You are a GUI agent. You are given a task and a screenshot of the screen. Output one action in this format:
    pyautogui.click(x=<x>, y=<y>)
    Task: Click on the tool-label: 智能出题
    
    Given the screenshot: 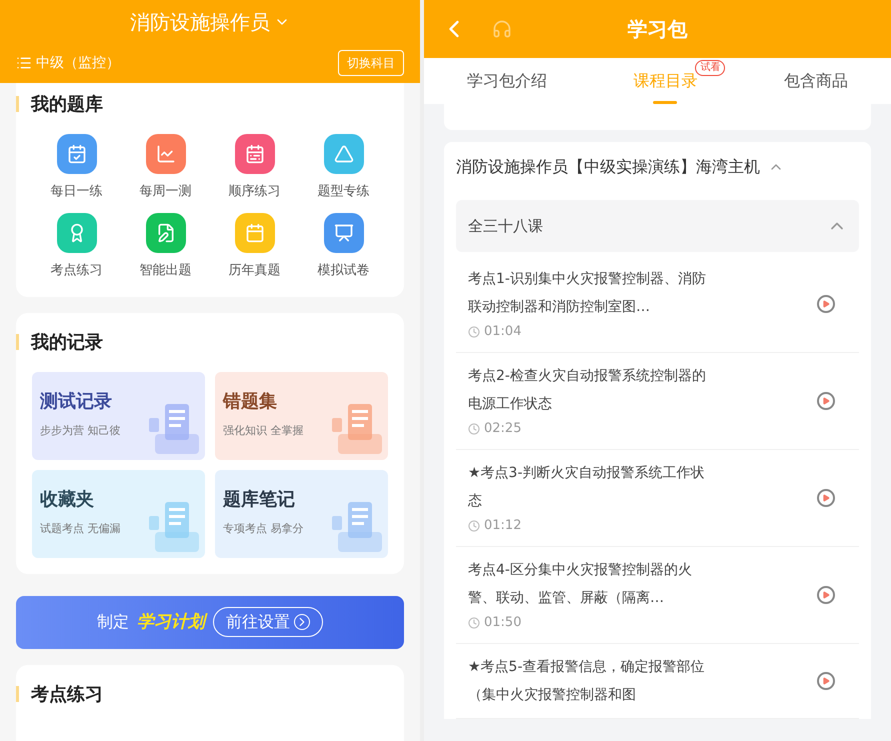 What is the action you would take?
    pyautogui.click(x=166, y=271)
    